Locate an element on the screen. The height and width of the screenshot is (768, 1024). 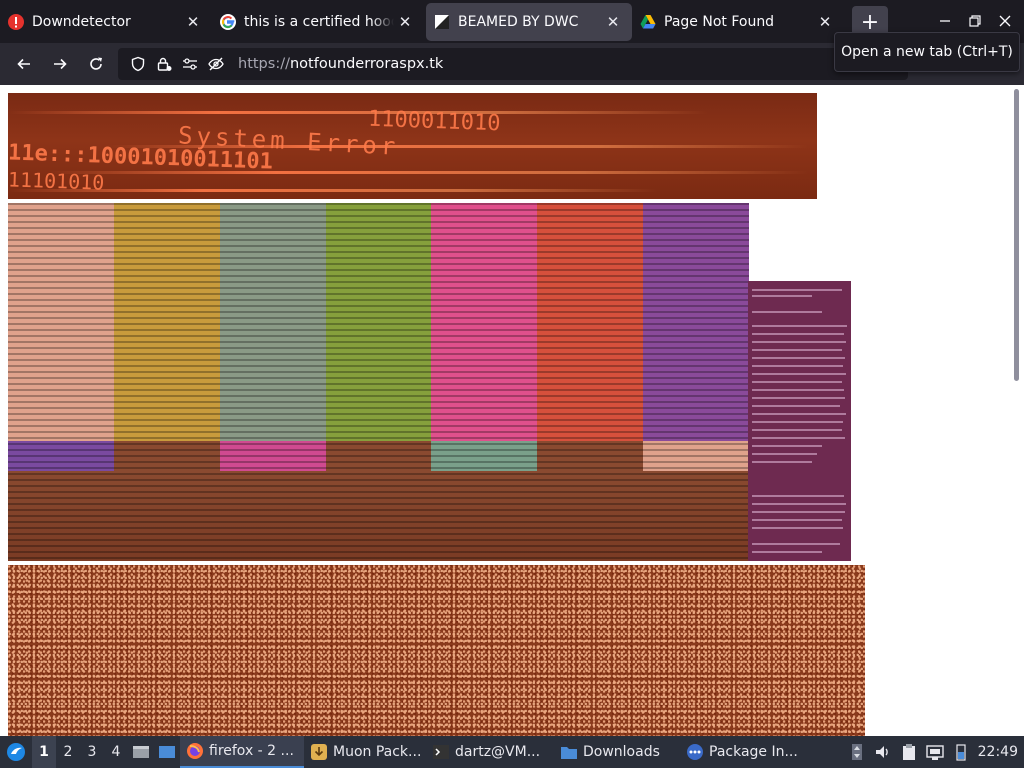
google-drive-icon is located at coordinates (648, 22).